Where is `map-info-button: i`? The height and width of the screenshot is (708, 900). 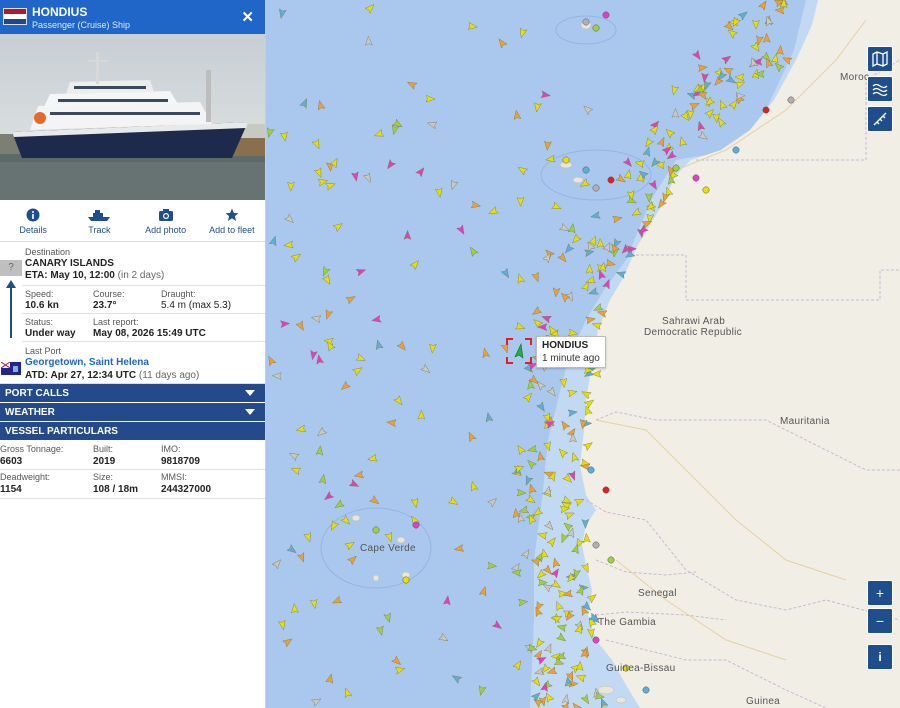 map-info-button: i is located at coordinates (880, 657).